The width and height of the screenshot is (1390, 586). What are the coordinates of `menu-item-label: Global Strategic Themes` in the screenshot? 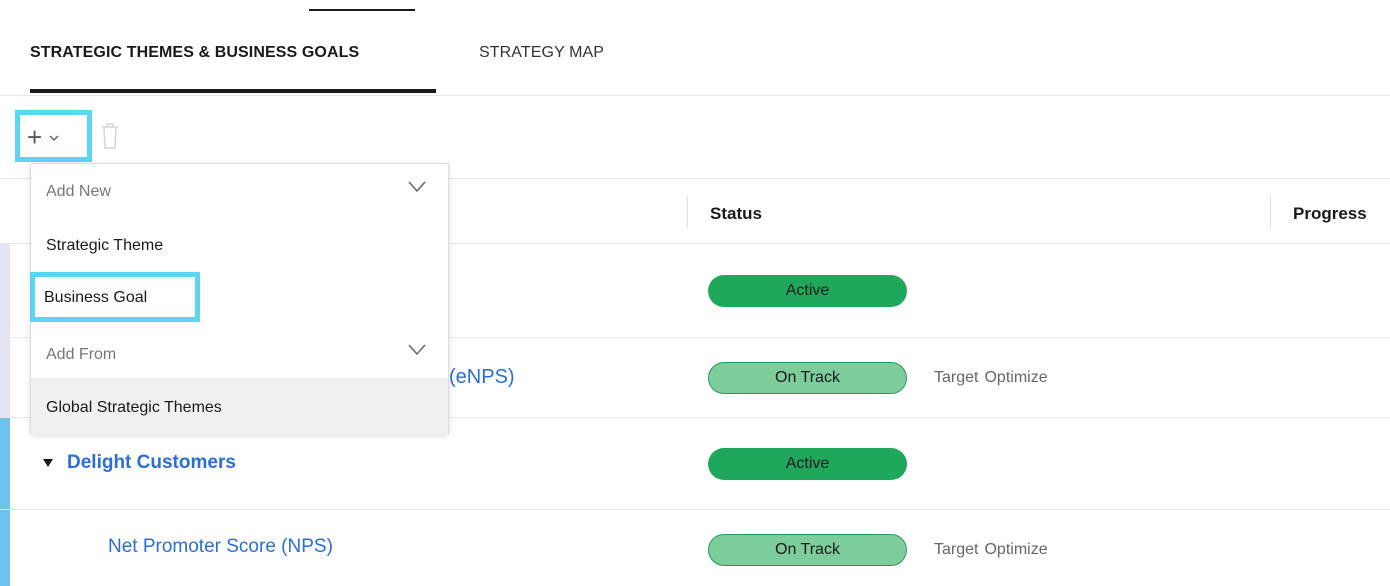 It's located at (134, 407).